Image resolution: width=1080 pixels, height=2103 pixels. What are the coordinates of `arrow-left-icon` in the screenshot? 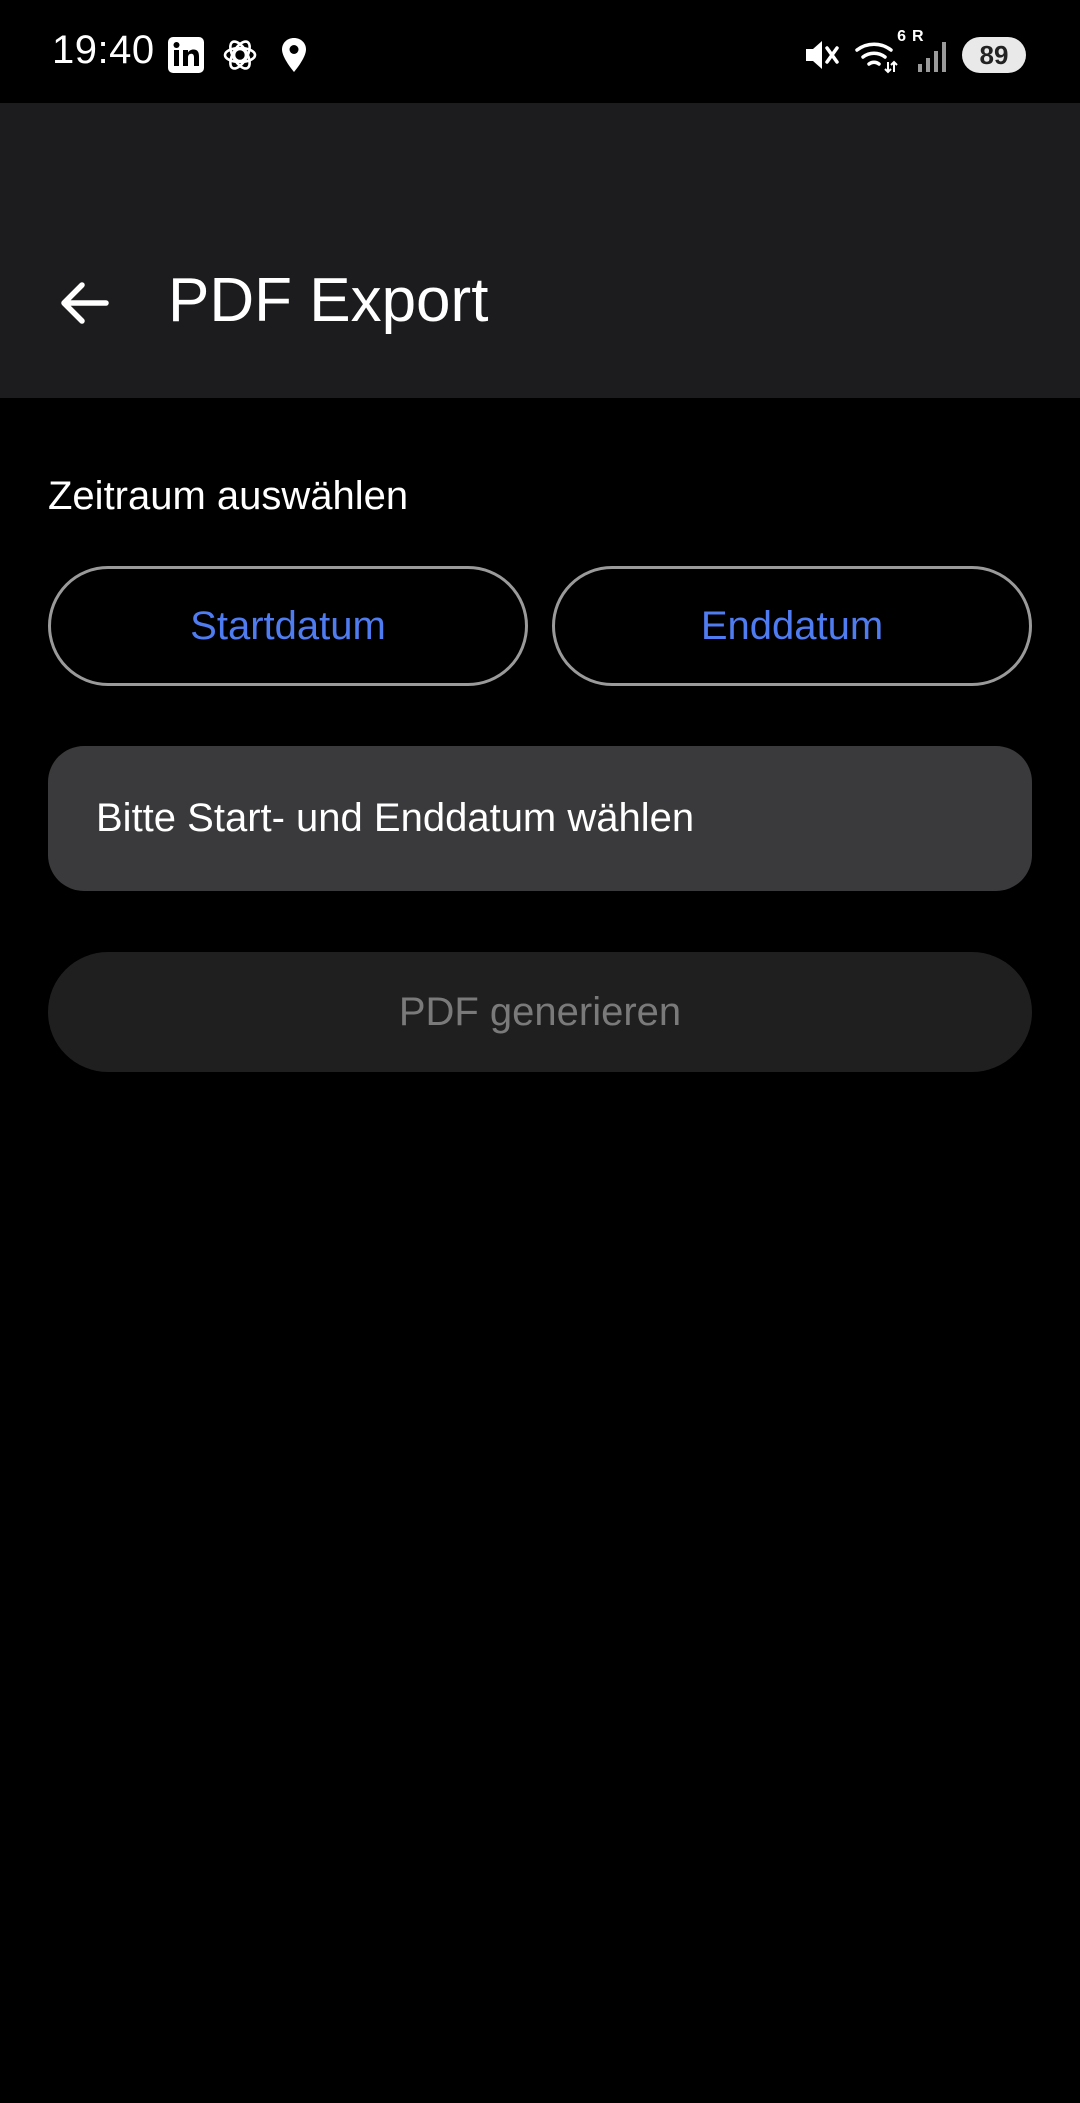 It's located at (84, 305).